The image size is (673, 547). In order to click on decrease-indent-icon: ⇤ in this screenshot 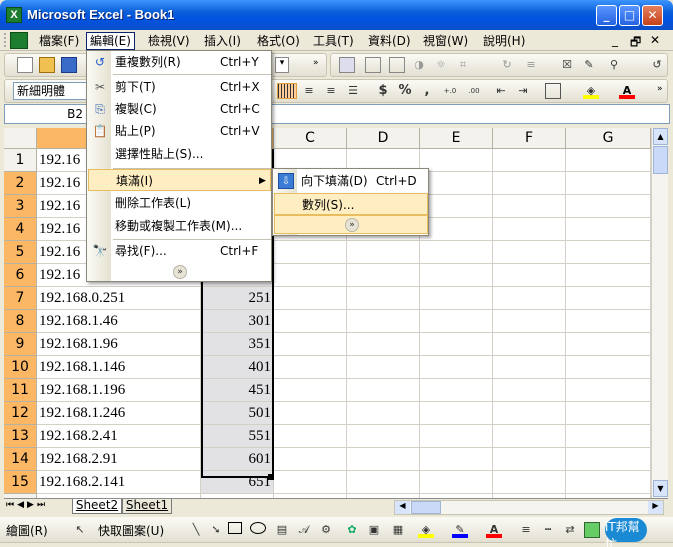, I will do `click(501, 91)`.